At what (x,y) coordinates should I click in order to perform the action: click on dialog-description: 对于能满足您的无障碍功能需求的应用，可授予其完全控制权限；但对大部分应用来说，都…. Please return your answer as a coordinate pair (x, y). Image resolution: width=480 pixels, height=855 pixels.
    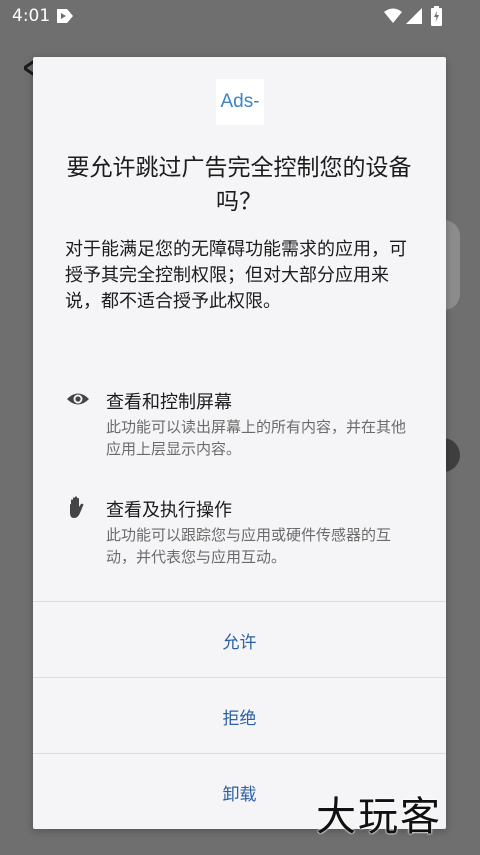
    Looking at the image, I should click on (236, 275).